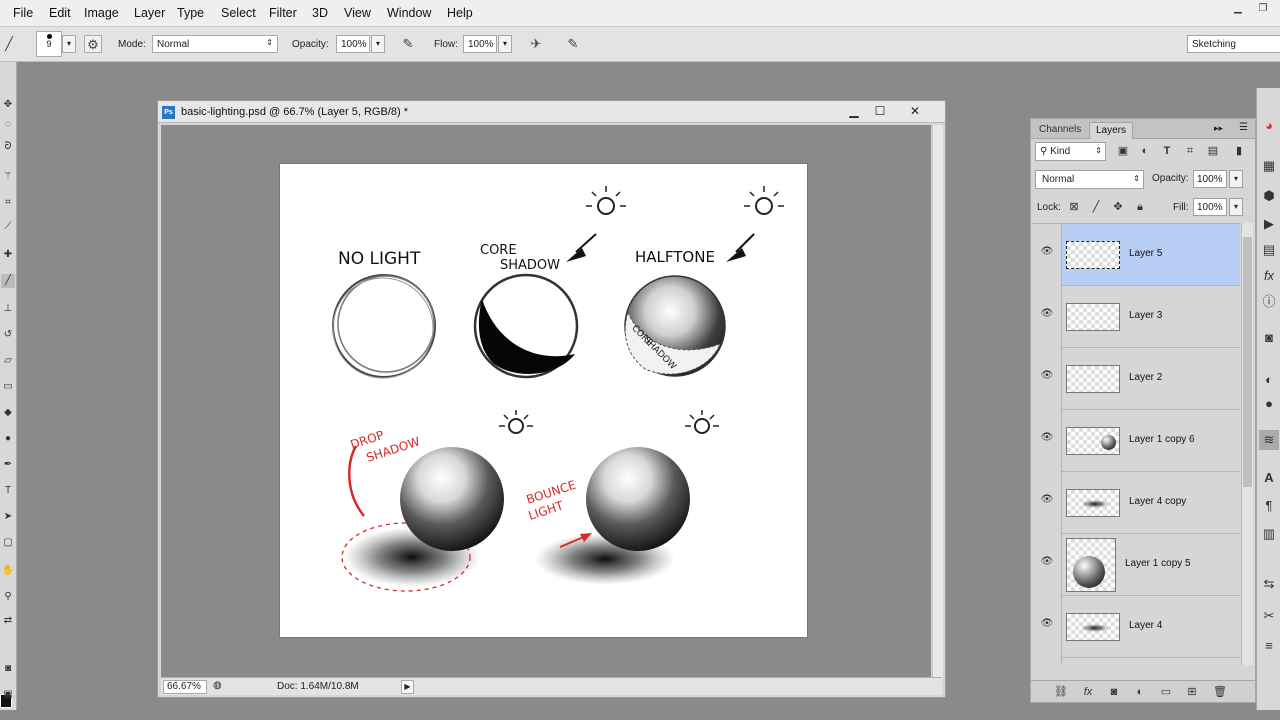 The height and width of the screenshot is (720, 1280). Describe the element at coordinates (1218, 128) in the screenshot. I see `panel-collapse-icon: ▸▸` at that location.